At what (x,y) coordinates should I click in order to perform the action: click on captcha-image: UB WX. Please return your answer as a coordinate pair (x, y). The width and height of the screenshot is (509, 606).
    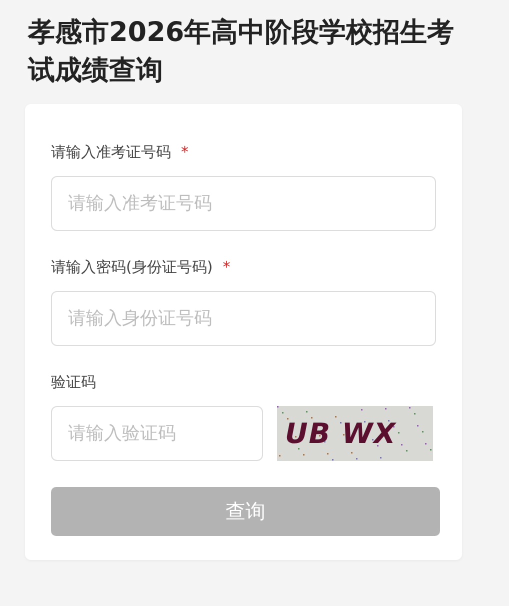
    Looking at the image, I should click on (355, 433).